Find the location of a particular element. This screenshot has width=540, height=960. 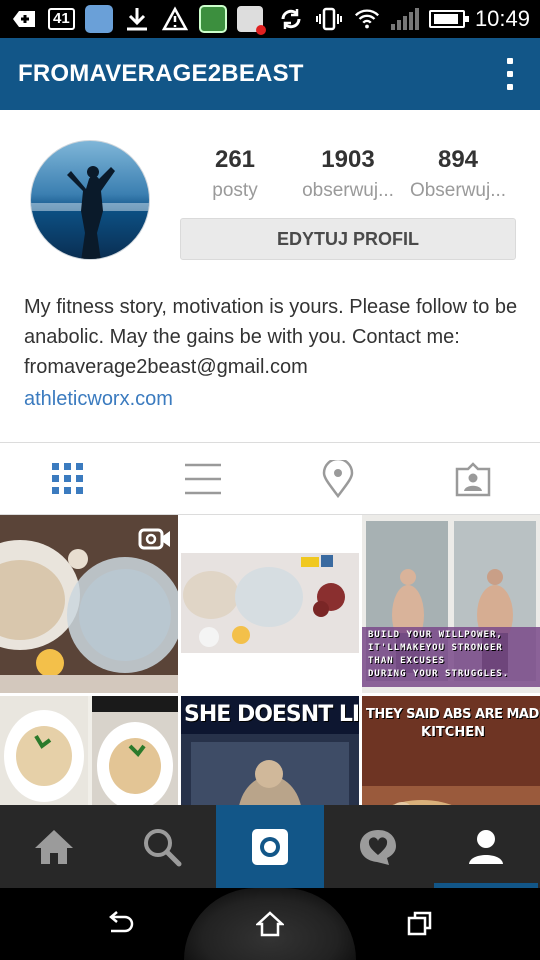

list-icon is located at coordinates (202, 478).